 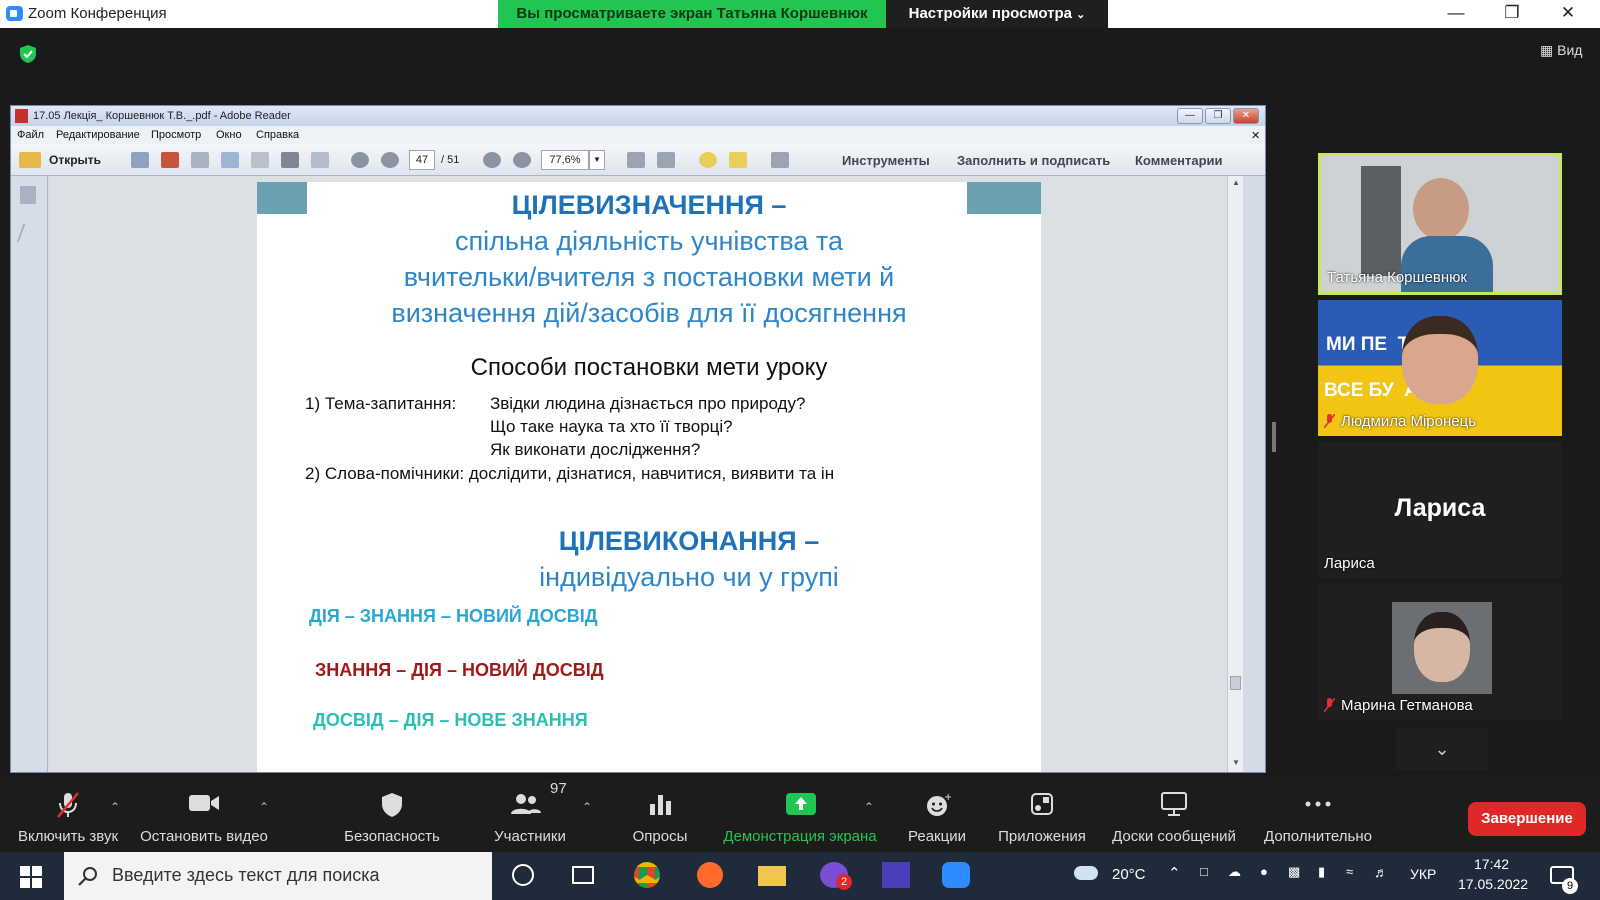 I want to click on edit-icon, so click(x=200, y=160).